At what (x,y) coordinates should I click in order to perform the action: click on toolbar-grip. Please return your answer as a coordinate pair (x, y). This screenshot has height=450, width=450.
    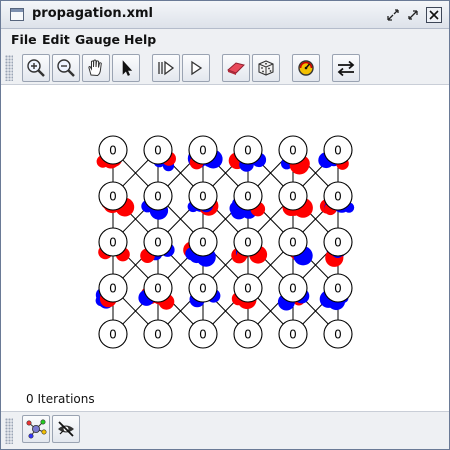
    Looking at the image, I should click on (9, 68).